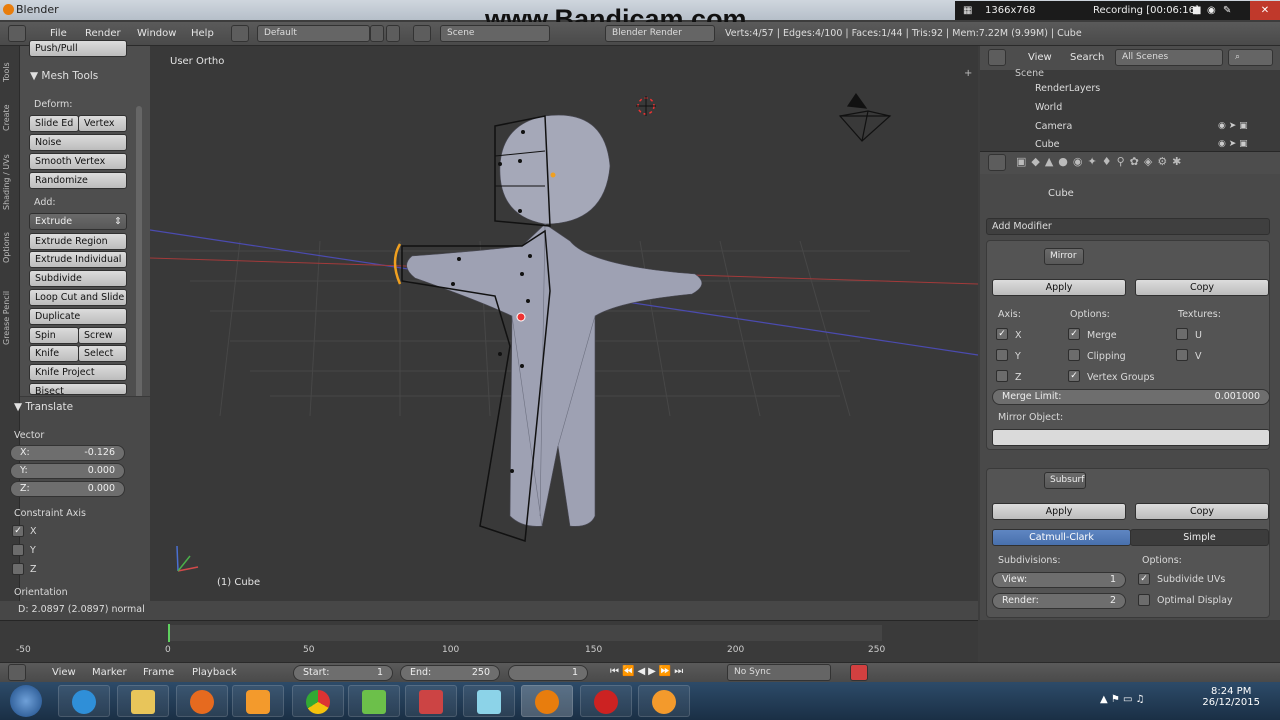 The image size is (1280, 720). I want to click on outliner-search-menu: Search, so click(1087, 57).